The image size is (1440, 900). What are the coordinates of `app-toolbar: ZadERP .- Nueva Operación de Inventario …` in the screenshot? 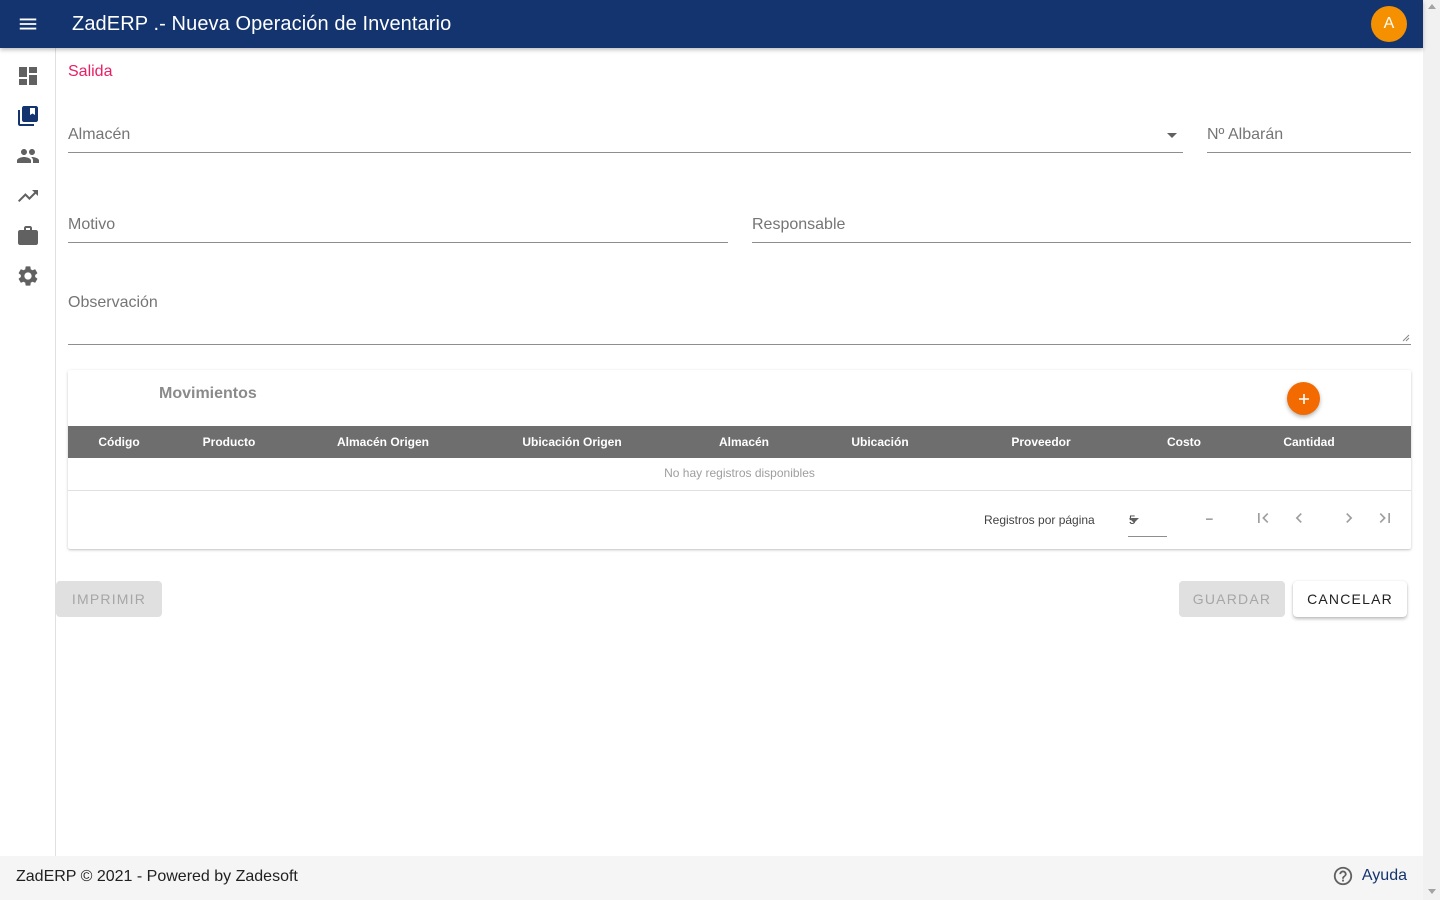 It's located at (711, 24).